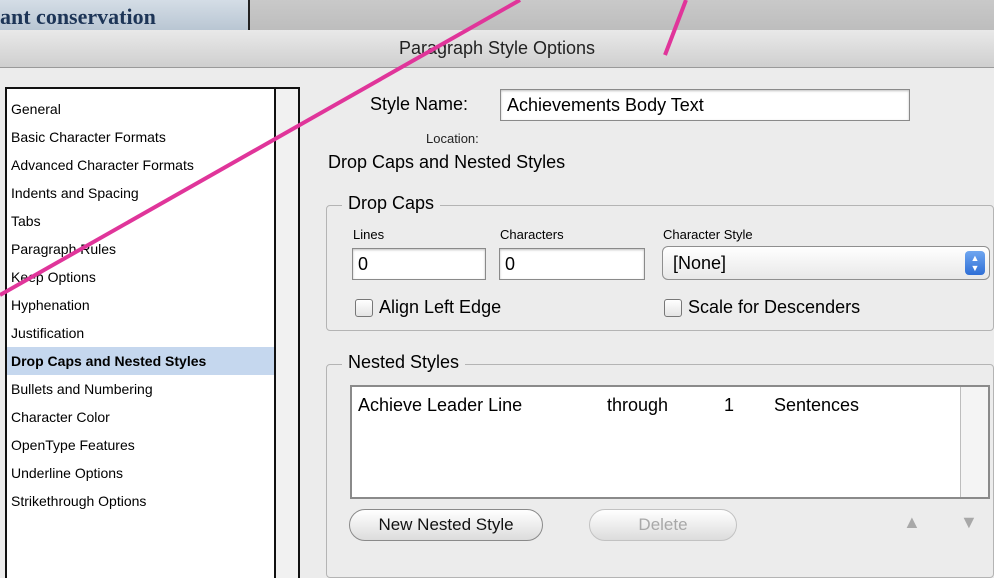 Image resolution: width=994 pixels, height=578 pixels. I want to click on category-item-advanced-character-formats: Advanced Character Formats, so click(141, 165).